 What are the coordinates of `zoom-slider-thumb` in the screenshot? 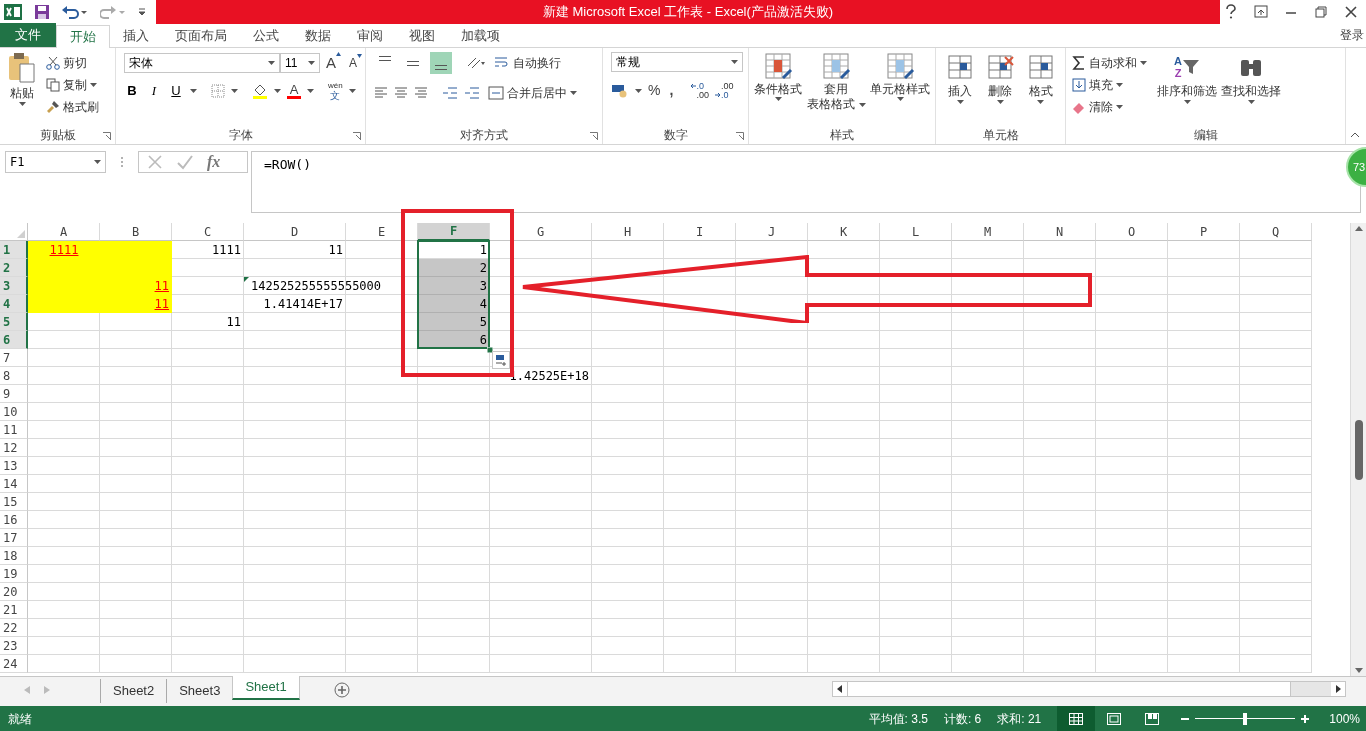 It's located at (1245, 718).